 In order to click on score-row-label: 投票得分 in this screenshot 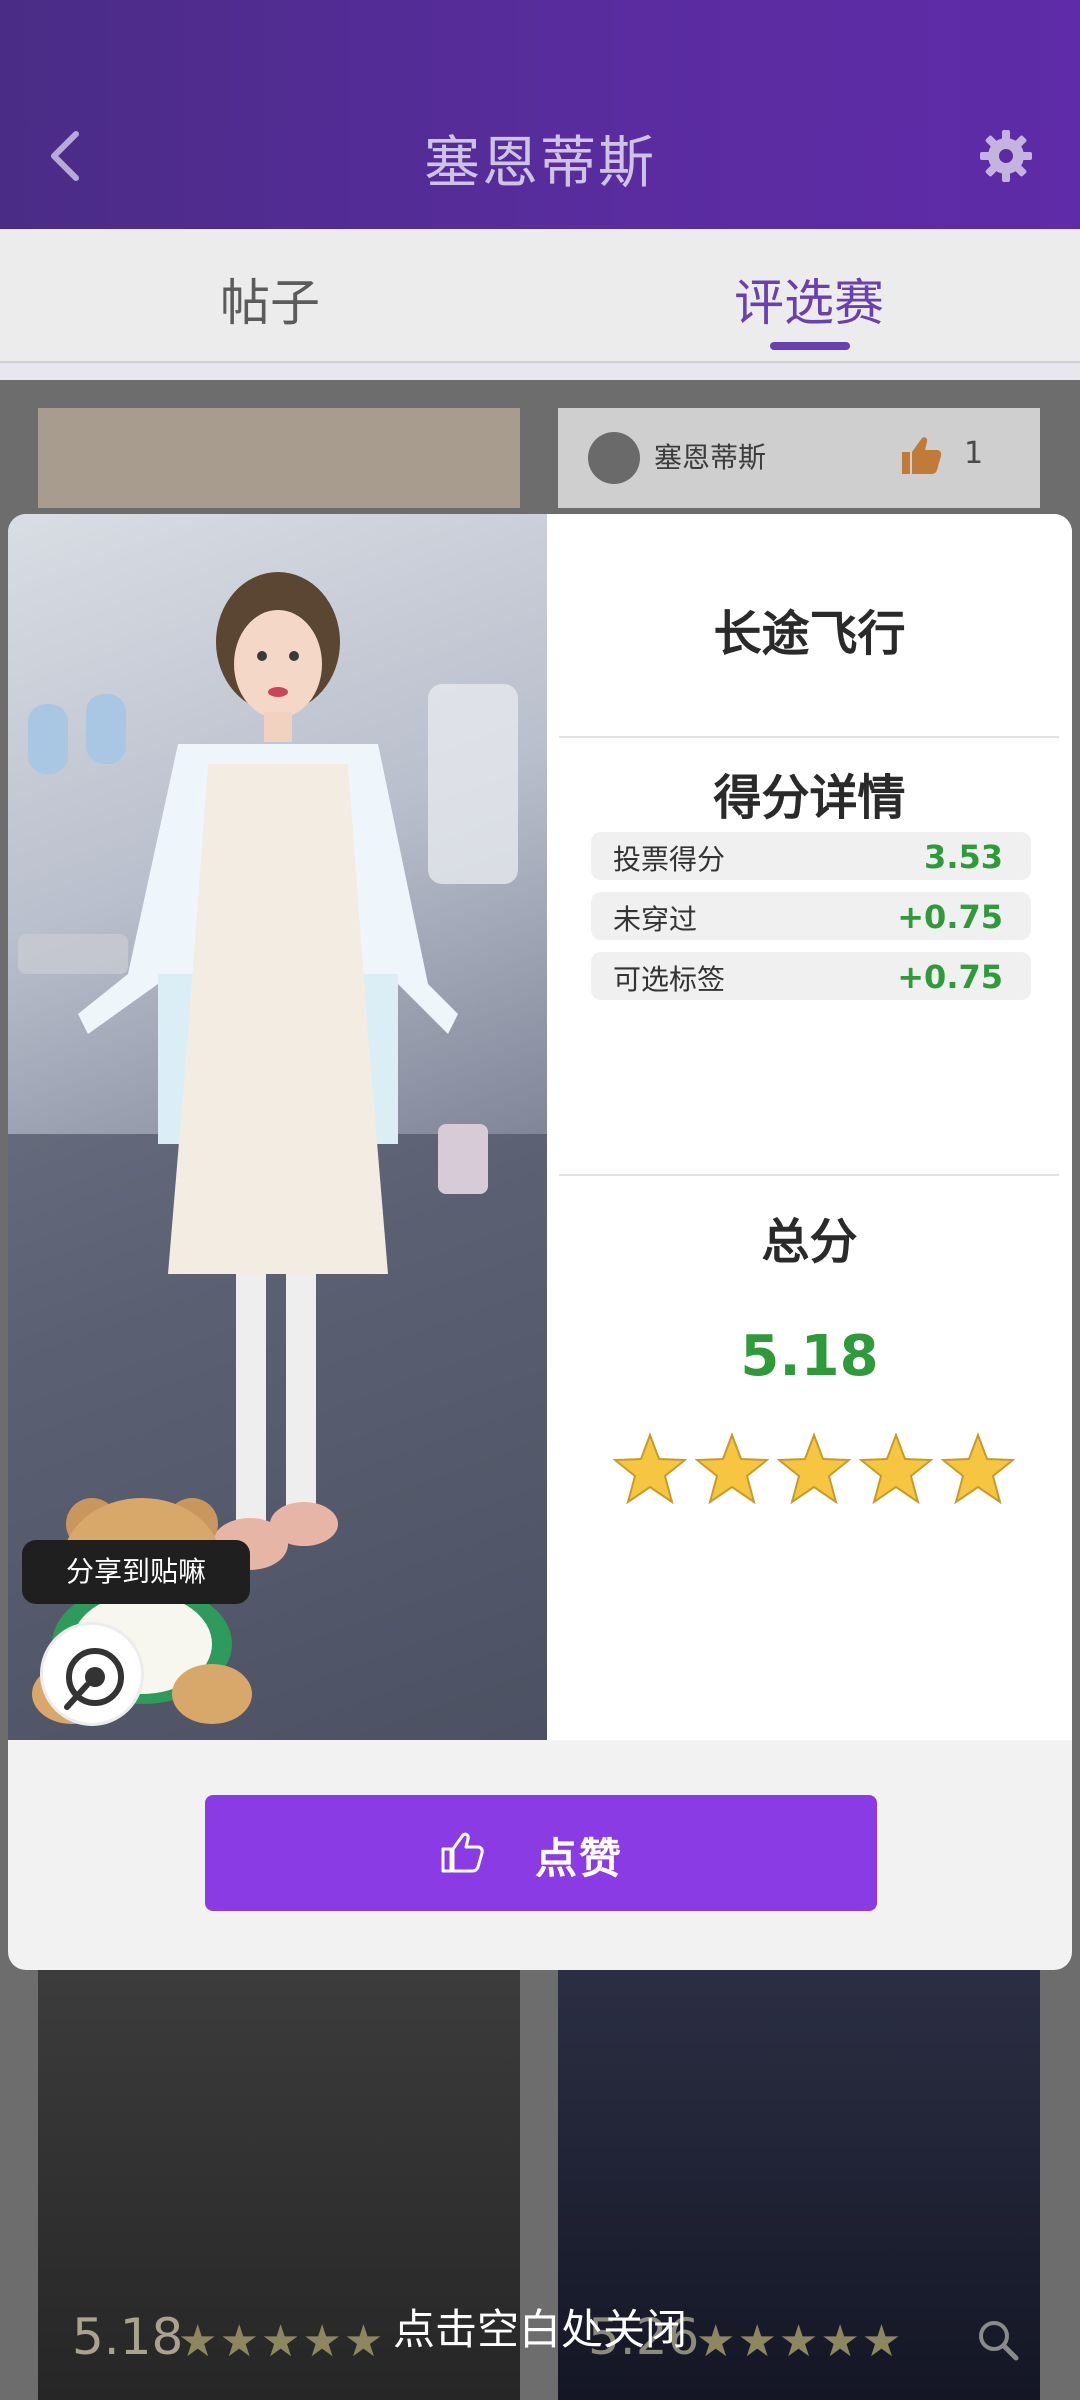, I will do `click(669, 859)`.